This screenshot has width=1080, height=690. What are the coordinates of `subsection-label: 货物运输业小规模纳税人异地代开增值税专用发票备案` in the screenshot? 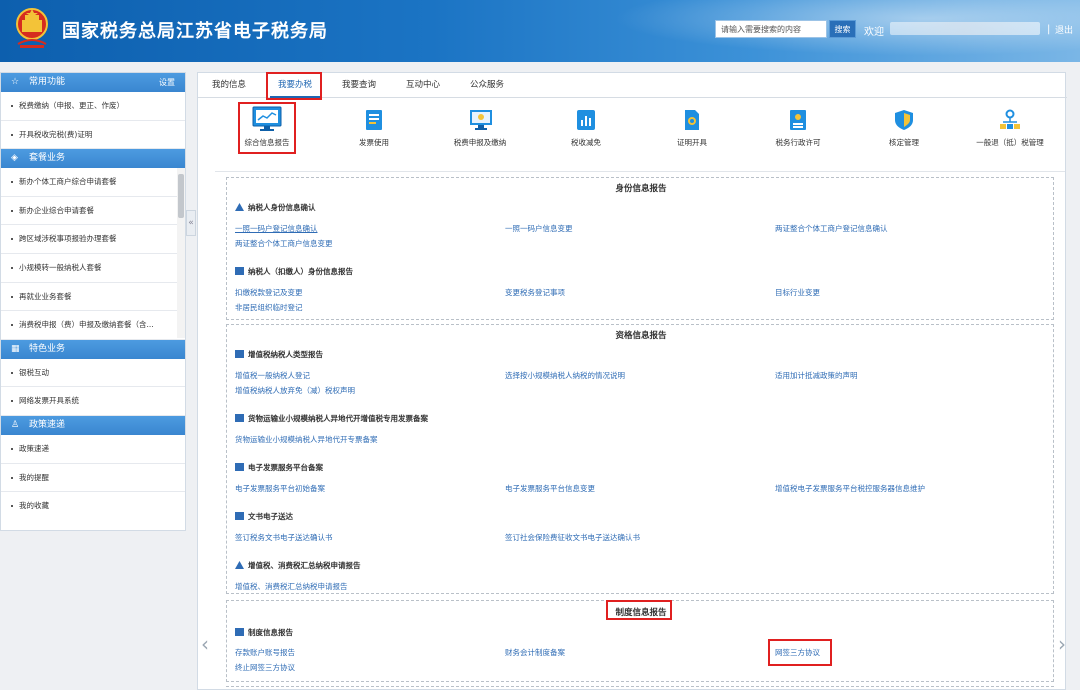 It's located at (338, 418).